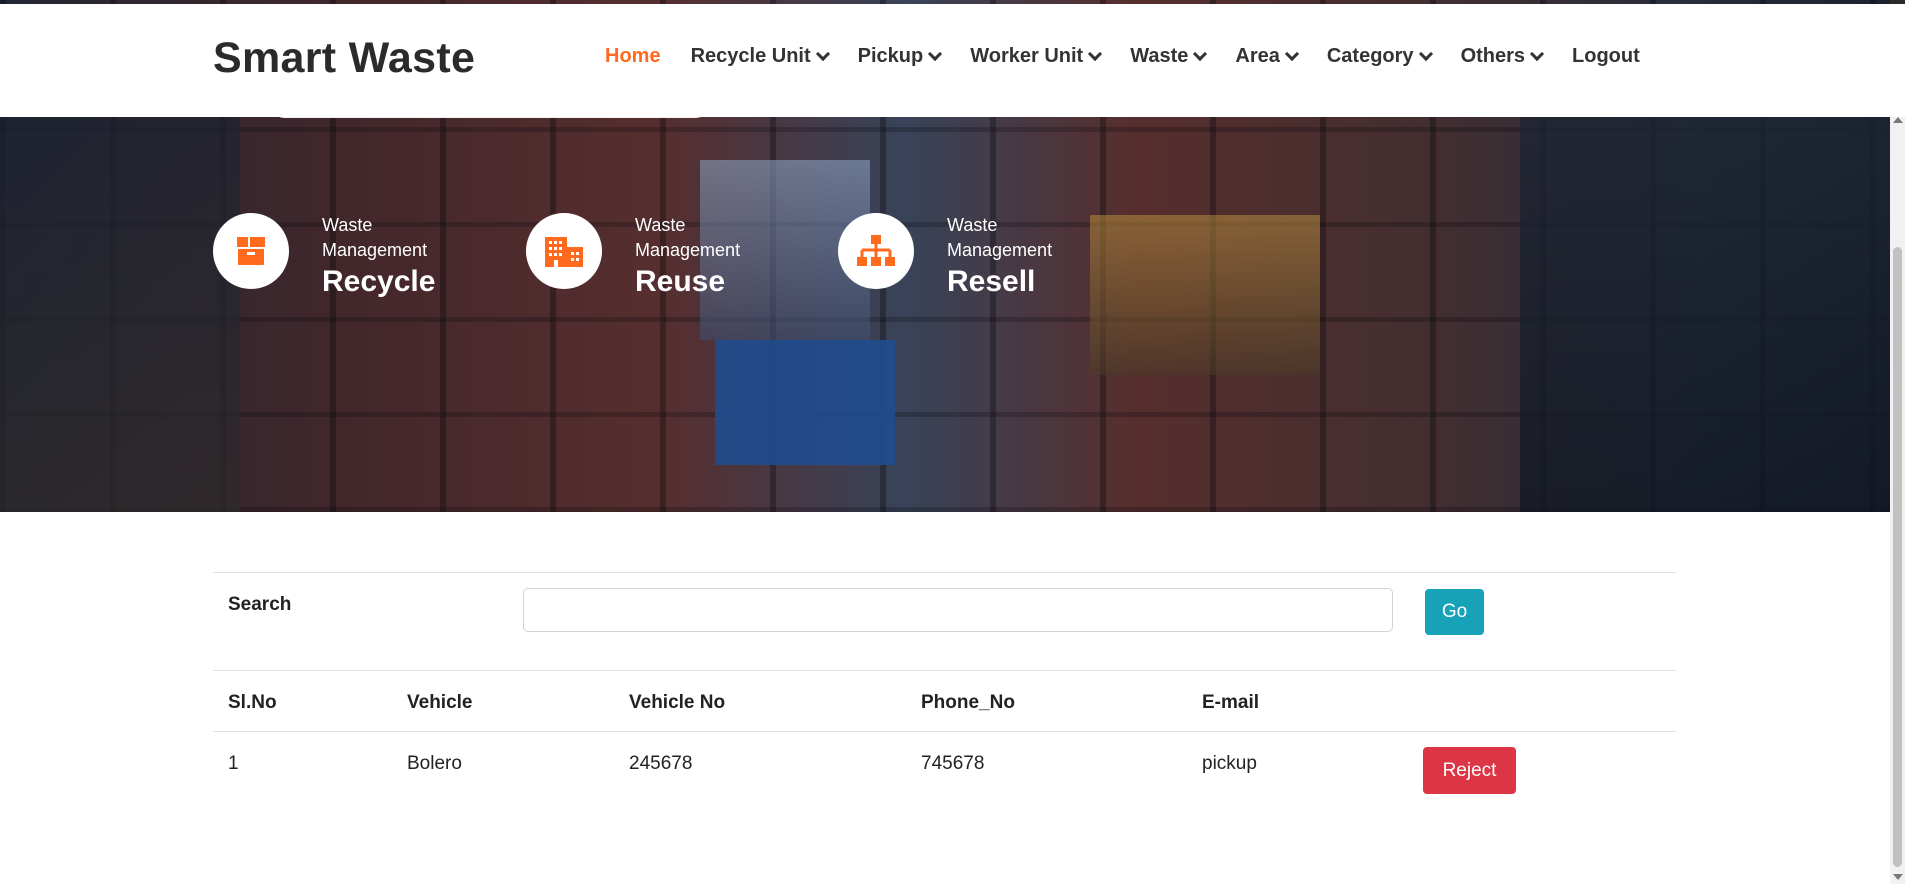 Image resolution: width=1905 pixels, height=884 pixels. What do you see at coordinates (1493, 56) in the screenshot?
I see `nav-others-label: Others` at bounding box center [1493, 56].